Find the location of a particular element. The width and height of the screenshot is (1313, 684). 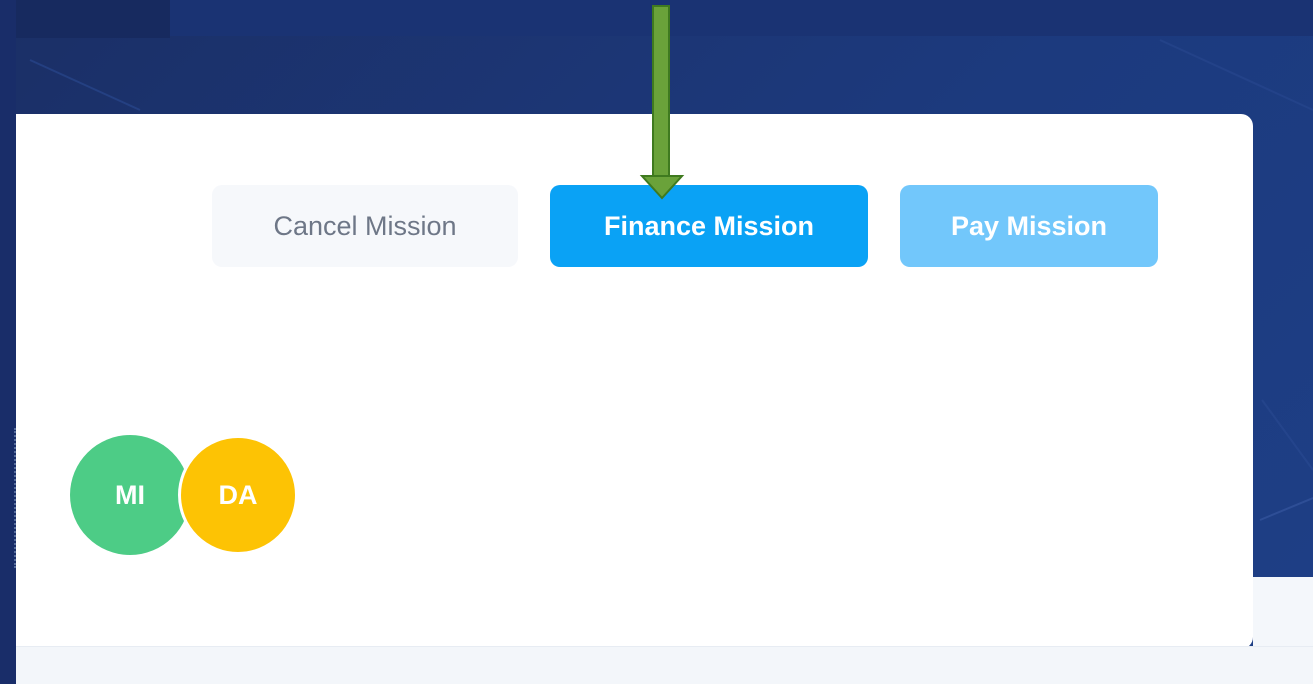

lower-panel is located at coordinates (664, 665).